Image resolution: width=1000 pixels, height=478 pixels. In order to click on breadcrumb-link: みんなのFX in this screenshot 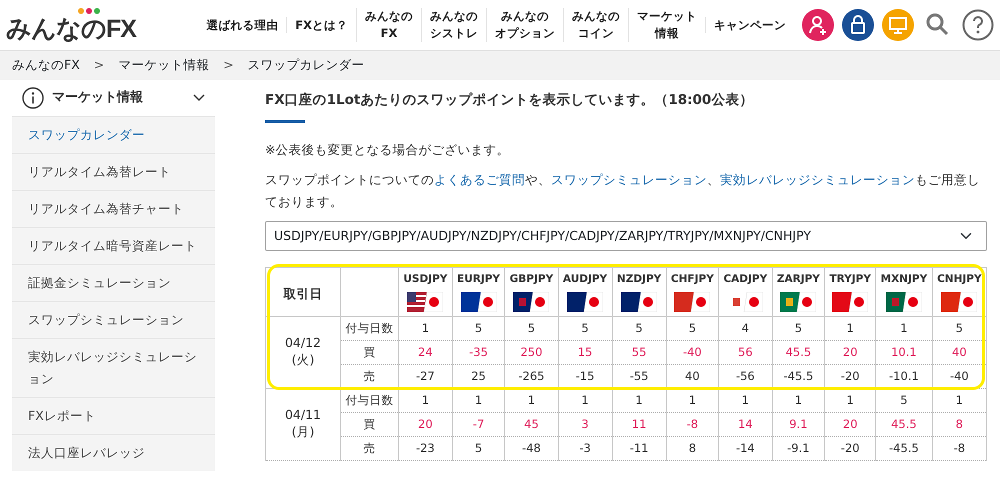, I will do `click(46, 65)`.